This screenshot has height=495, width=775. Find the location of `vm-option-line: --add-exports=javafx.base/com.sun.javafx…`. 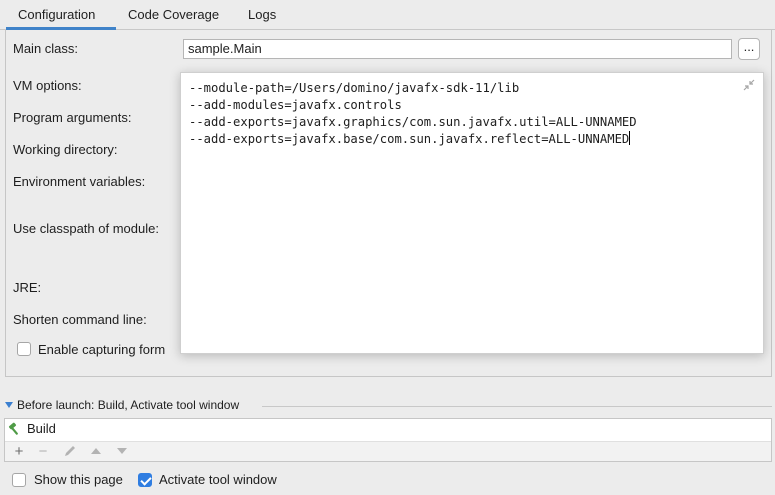

vm-option-line: --add-exports=javafx.base/com.sun.javafx… is located at coordinates (409, 139).